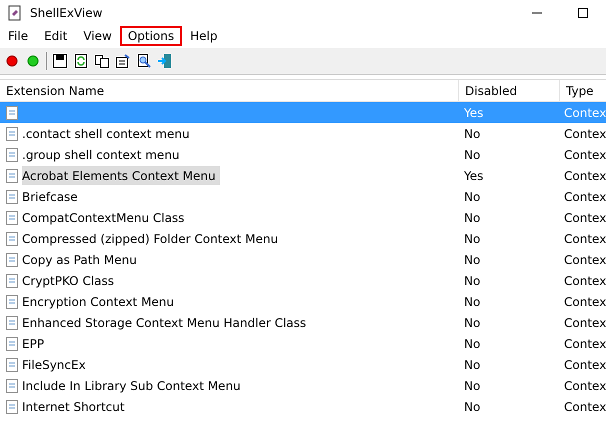 The image size is (606, 423). What do you see at coordinates (97, 36) in the screenshot?
I see `menu-item: View` at bounding box center [97, 36].